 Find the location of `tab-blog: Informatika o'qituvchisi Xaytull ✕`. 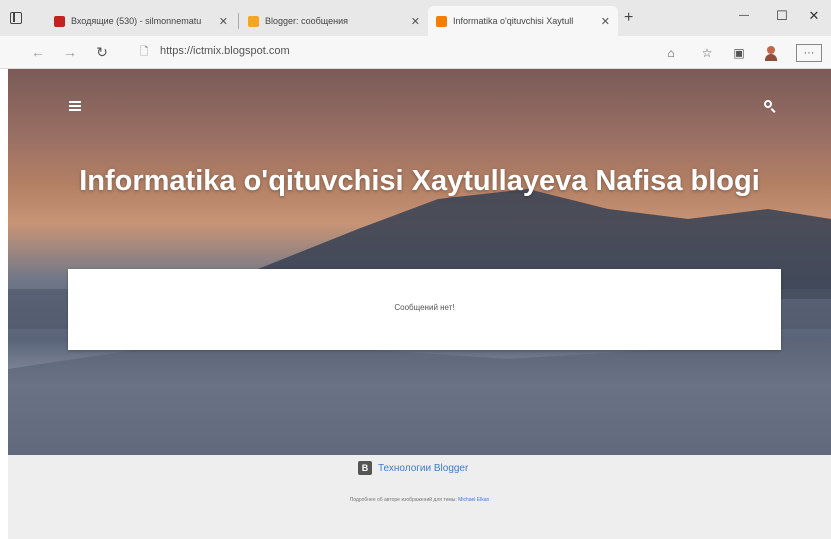

tab-blog: Informatika o'qituvchisi Xaytull ✕ is located at coordinates (523, 21).